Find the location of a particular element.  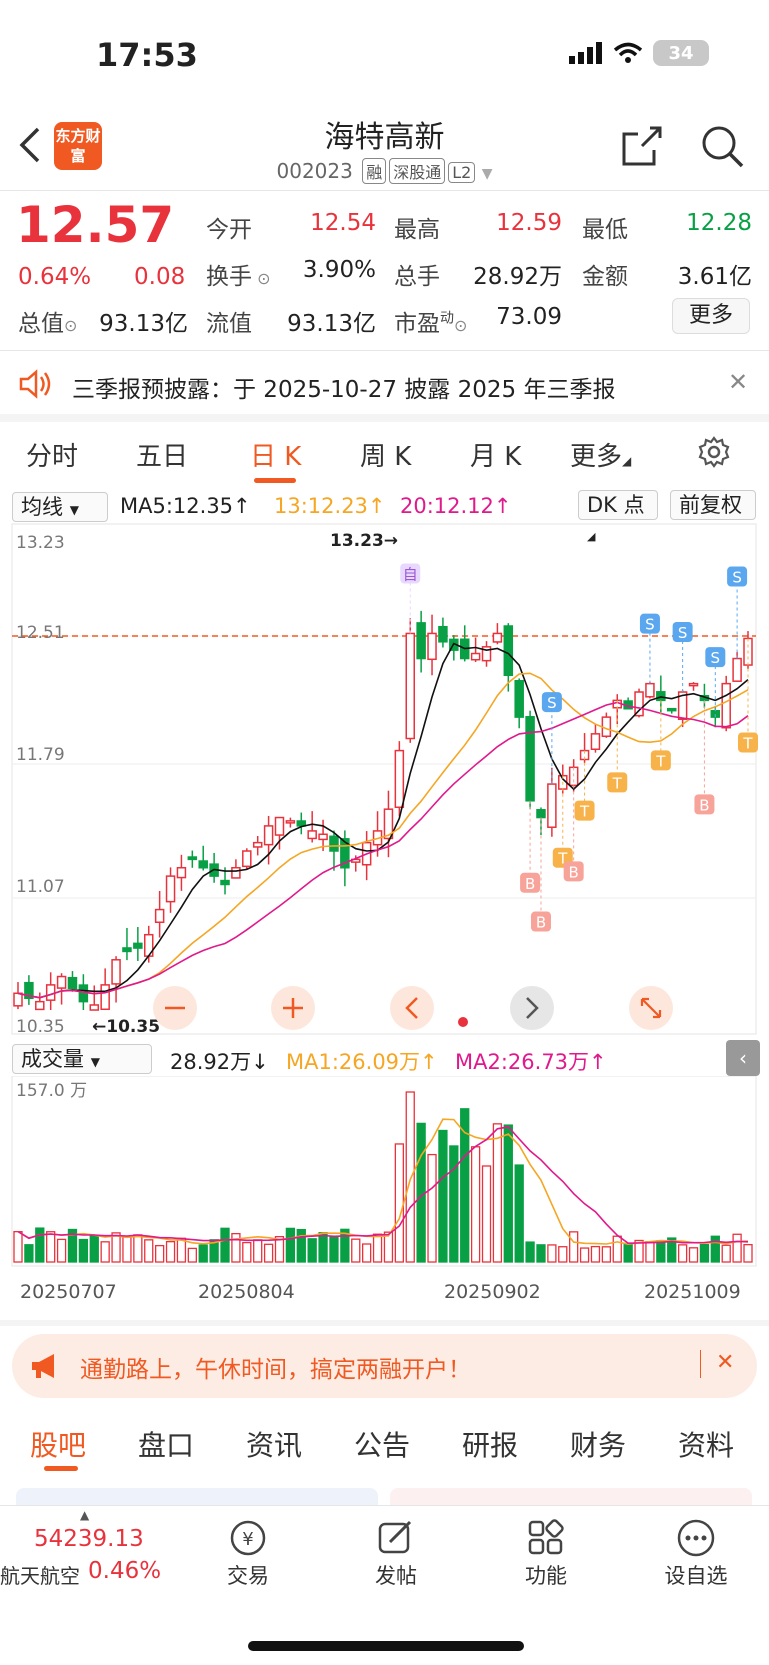

grid-icon is located at coordinates (546, 1540).